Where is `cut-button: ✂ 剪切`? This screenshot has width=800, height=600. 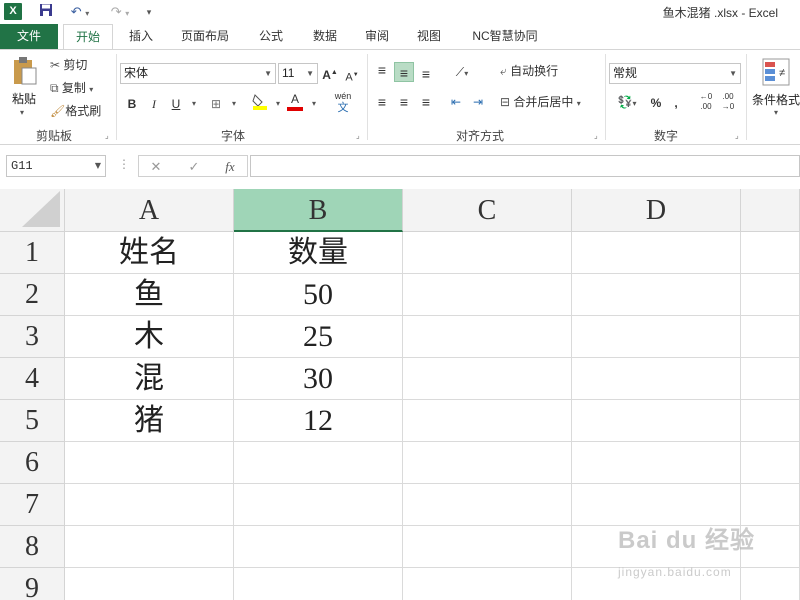
cut-button: ✂ 剪切 is located at coordinates (68, 65).